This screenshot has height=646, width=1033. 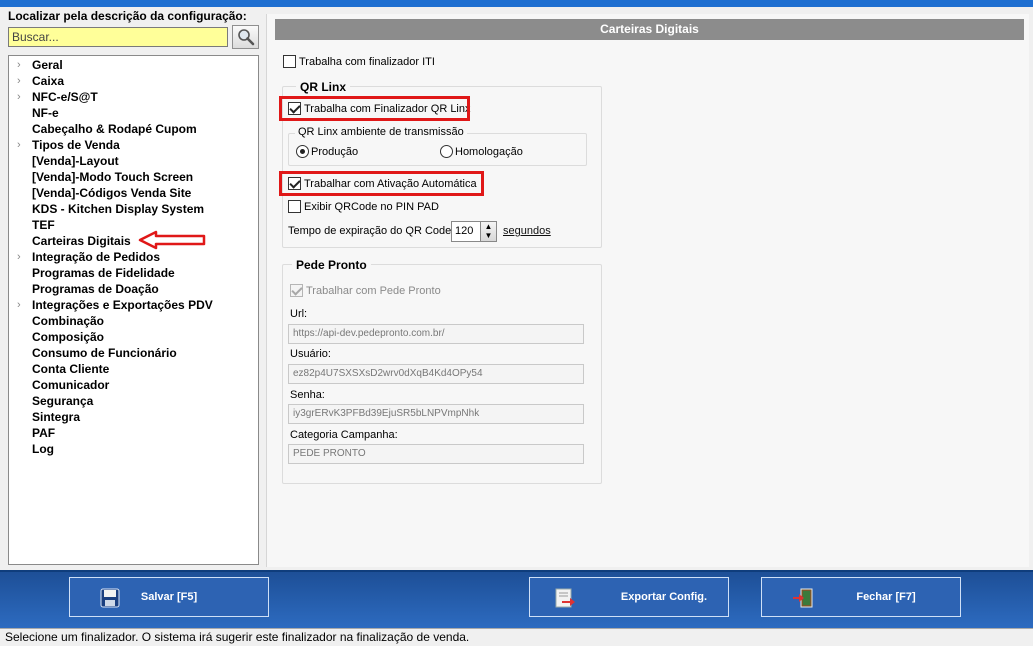 I want to click on tree-item-comunicador: Comunicador, so click(x=133, y=385).